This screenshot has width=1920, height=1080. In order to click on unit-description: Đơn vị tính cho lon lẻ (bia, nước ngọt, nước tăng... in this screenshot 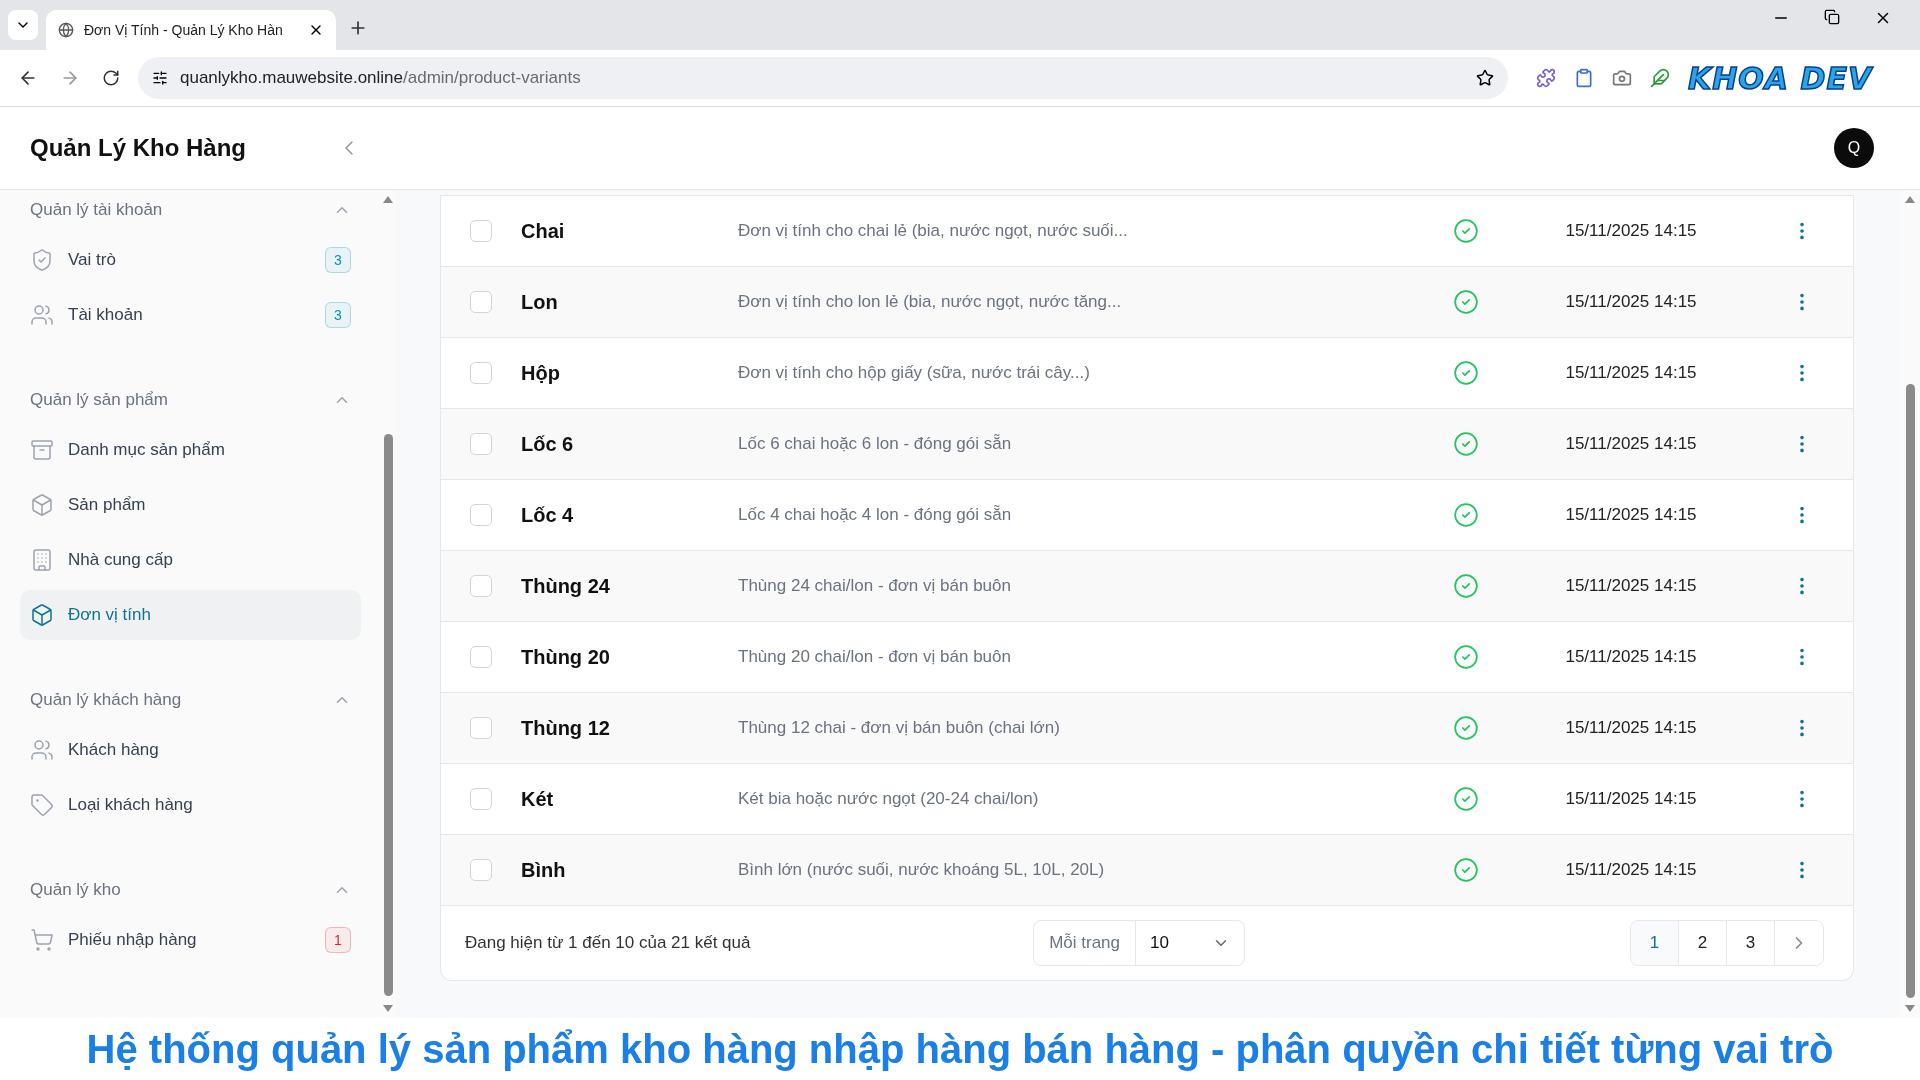, I will do `click(930, 302)`.